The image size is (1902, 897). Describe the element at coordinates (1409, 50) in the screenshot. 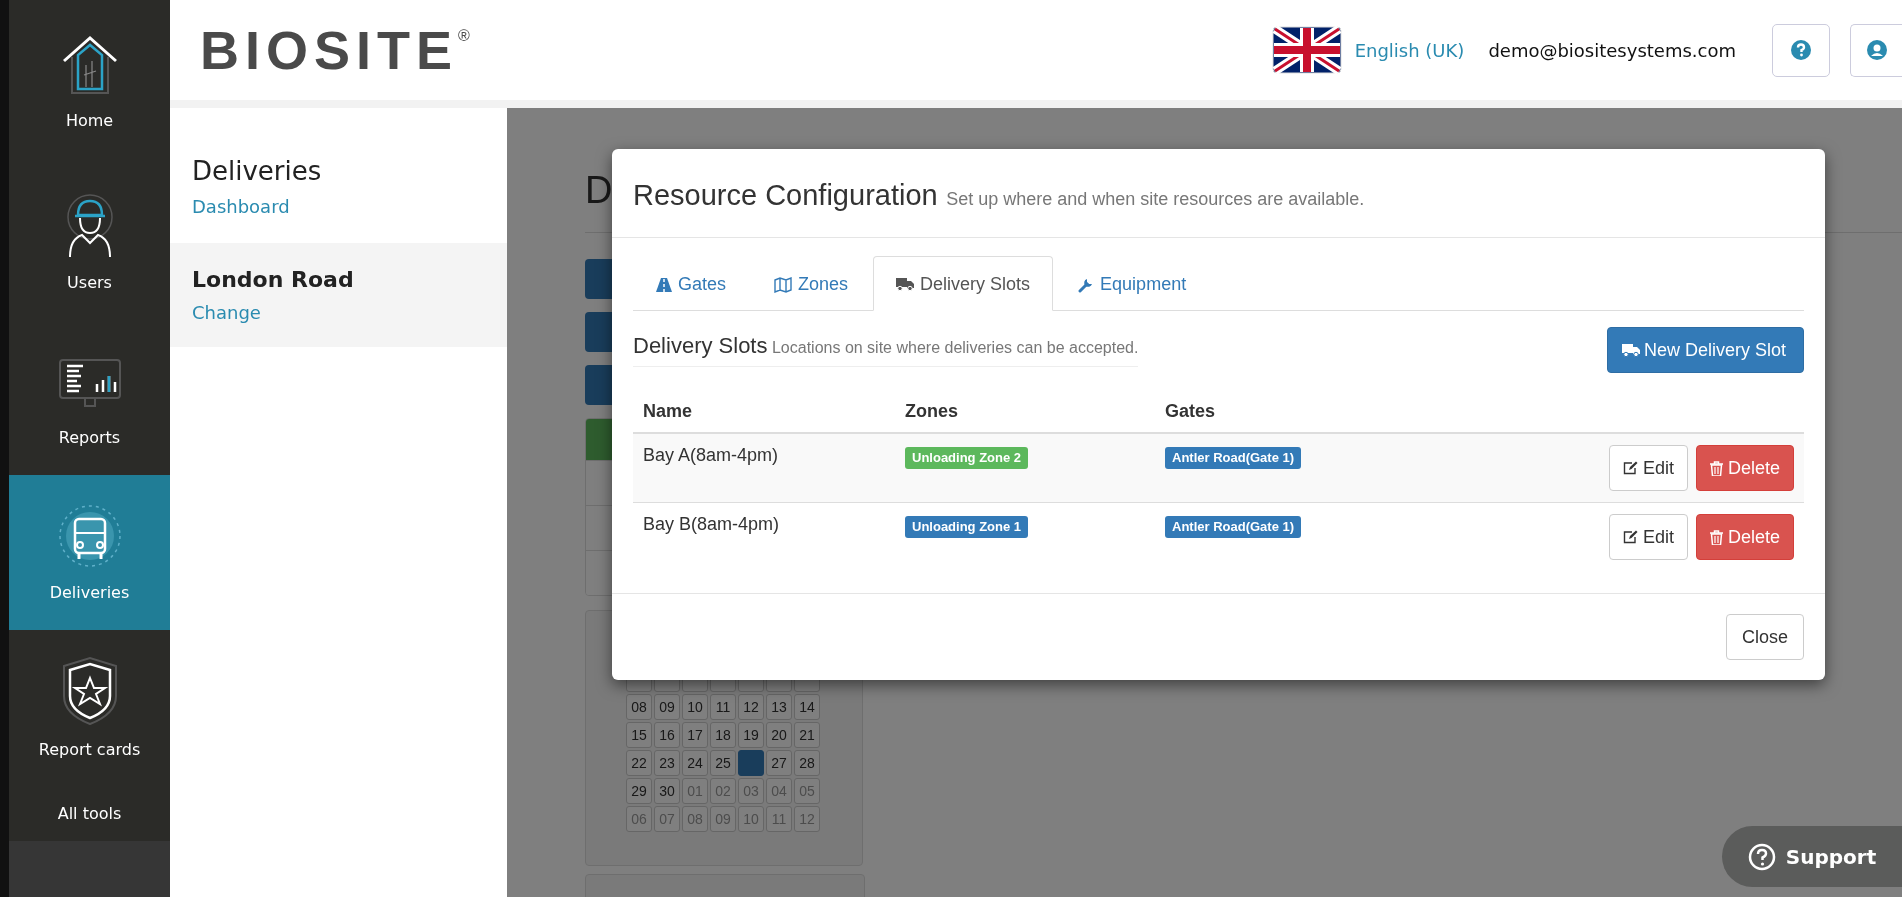

I see `language-link: English (UK)` at that location.